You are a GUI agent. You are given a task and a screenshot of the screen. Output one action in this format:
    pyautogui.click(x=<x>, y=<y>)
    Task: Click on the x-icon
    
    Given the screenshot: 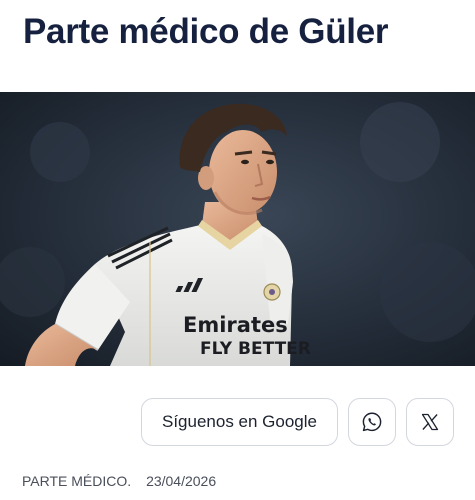 What is the action you would take?
    pyautogui.click(x=430, y=422)
    